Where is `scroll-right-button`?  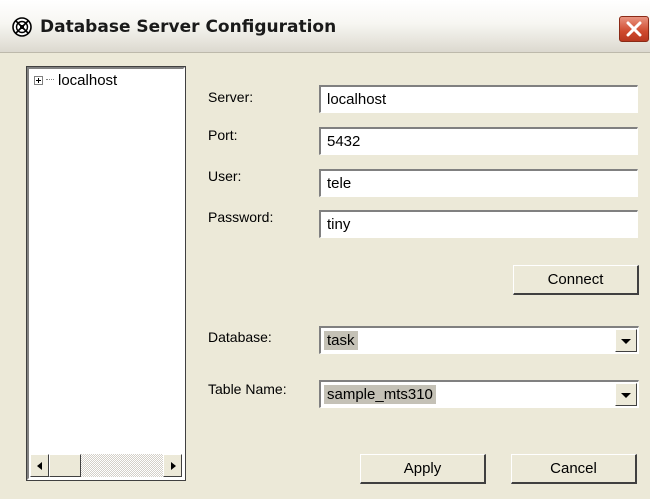
scroll-right-button is located at coordinates (172, 465).